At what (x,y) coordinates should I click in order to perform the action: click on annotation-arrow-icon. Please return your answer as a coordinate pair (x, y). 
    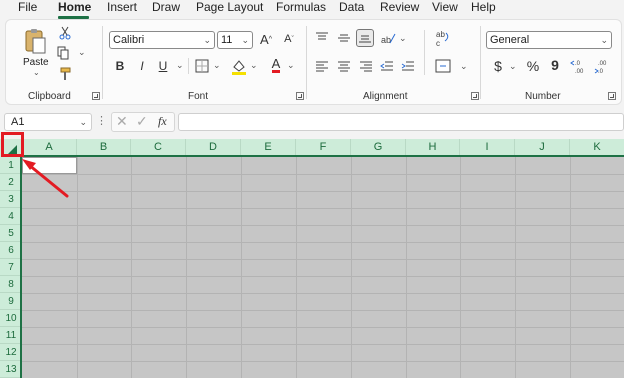
    Looking at the image, I should click on (45, 178).